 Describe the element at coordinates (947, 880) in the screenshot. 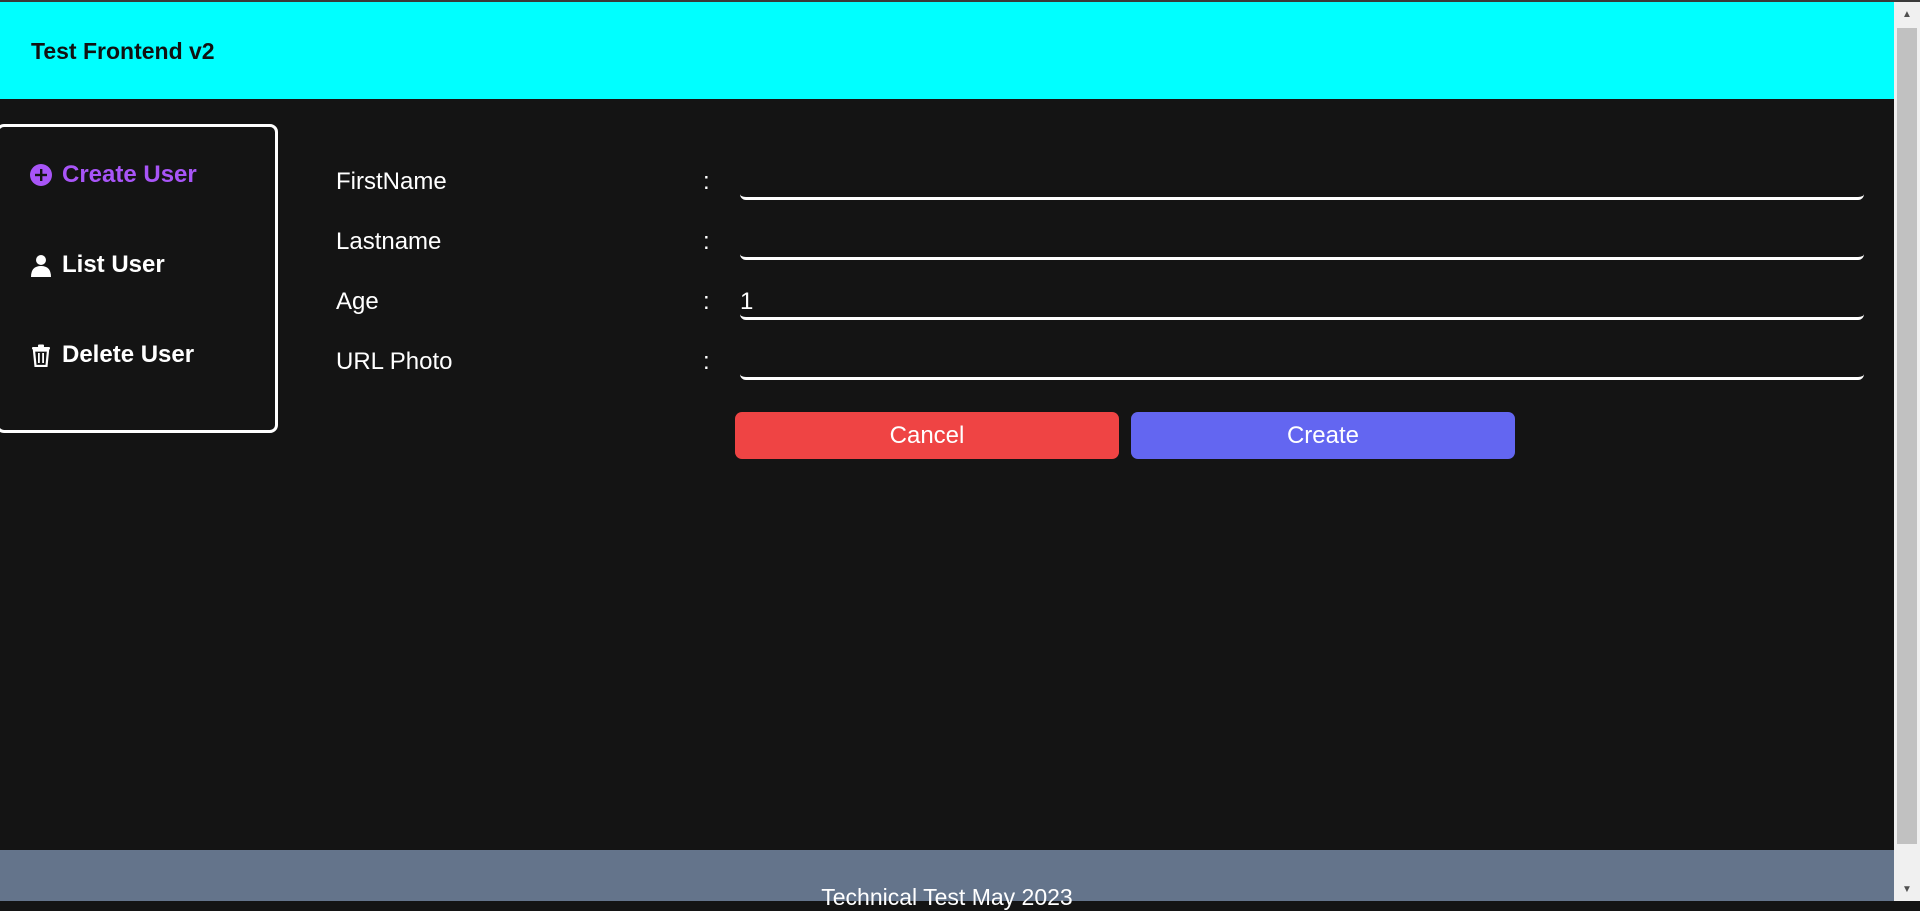

I see `footer: Technical Test May 2023` at that location.